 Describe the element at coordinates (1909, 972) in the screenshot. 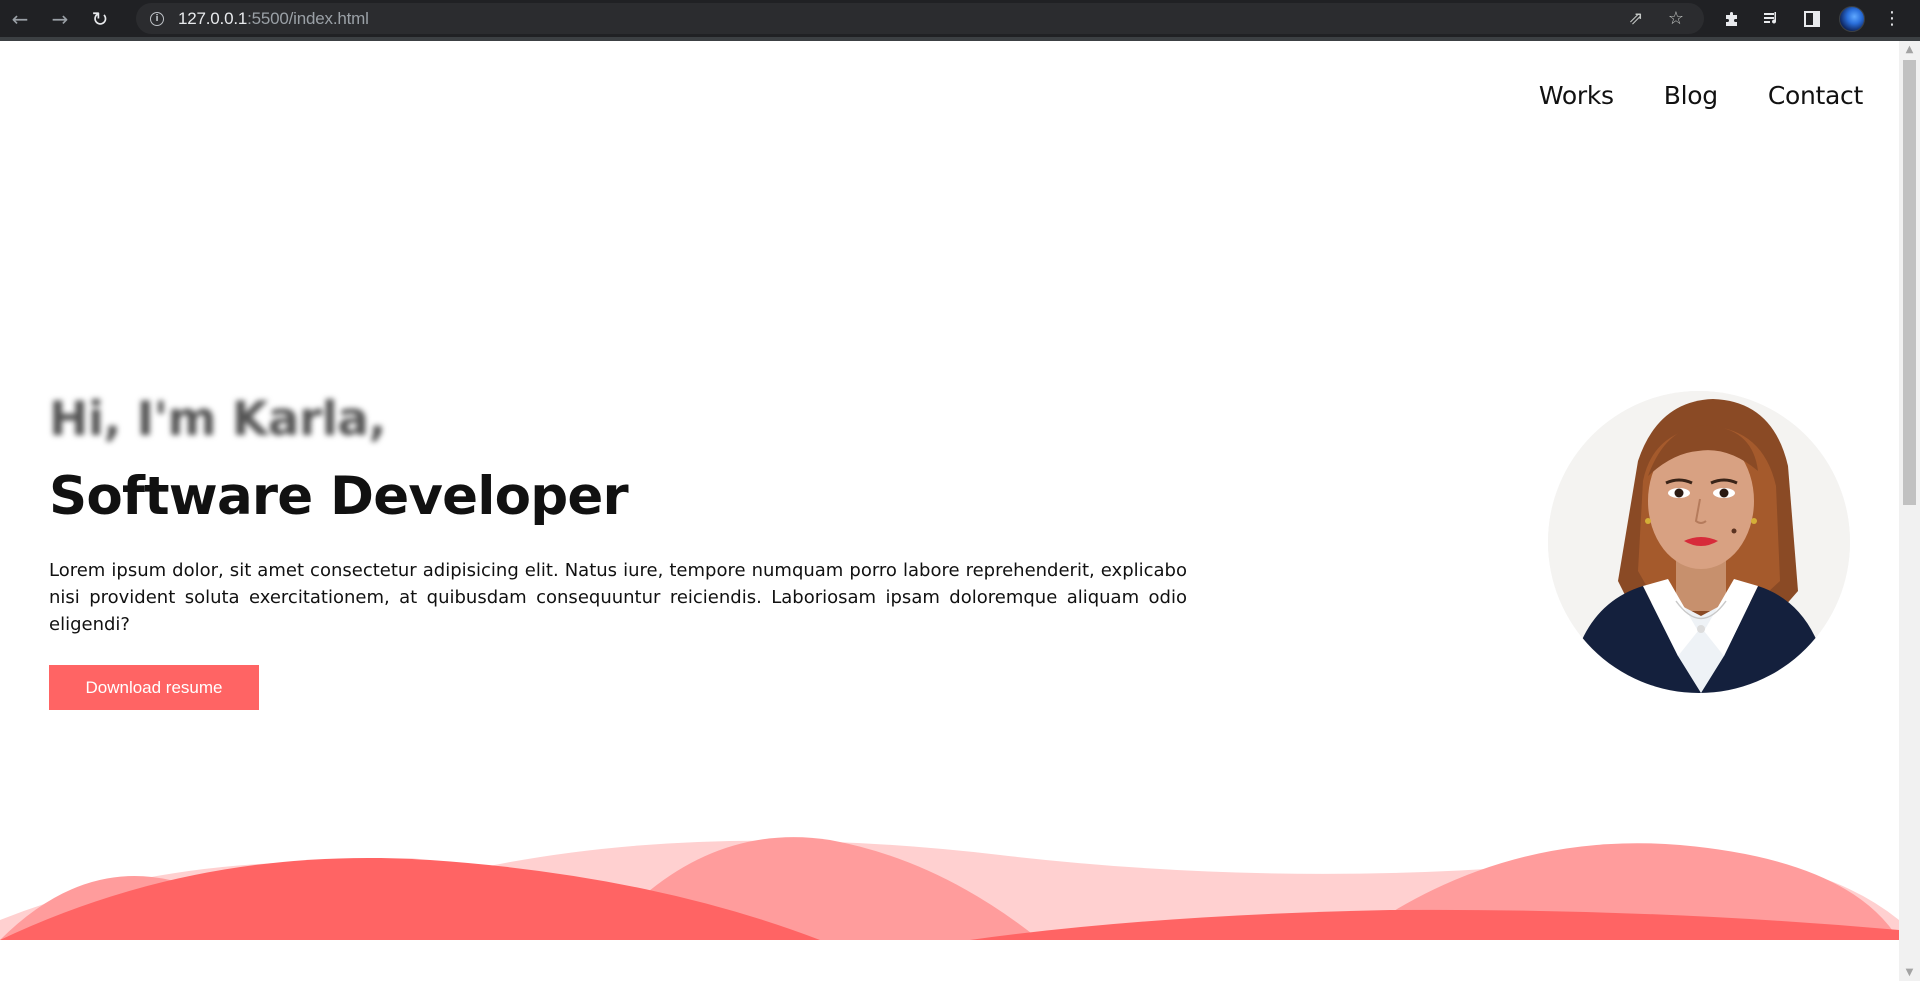

I see `scroll-down-arrow-icon: ▼` at that location.